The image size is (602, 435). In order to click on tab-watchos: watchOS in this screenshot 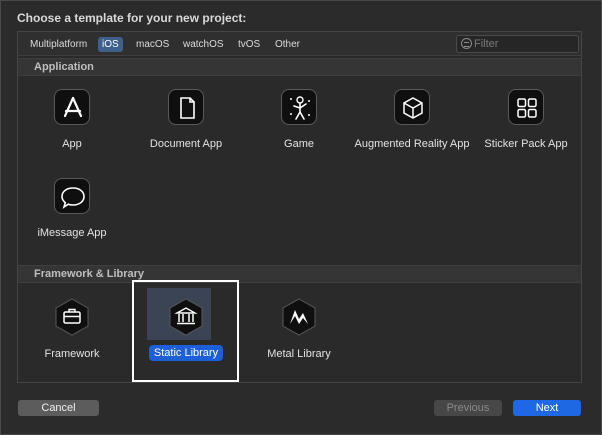, I will do `click(203, 44)`.